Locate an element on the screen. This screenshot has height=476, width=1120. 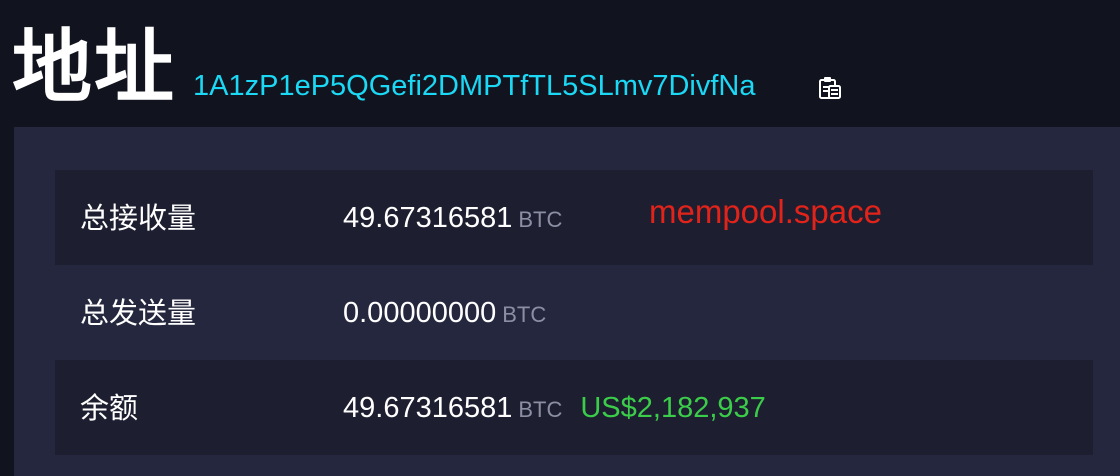
balance-label: 余额 is located at coordinates (109, 408).